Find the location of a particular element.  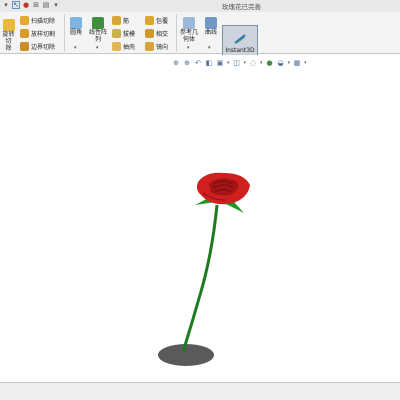

mirror-icon is located at coordinates (149, 46).